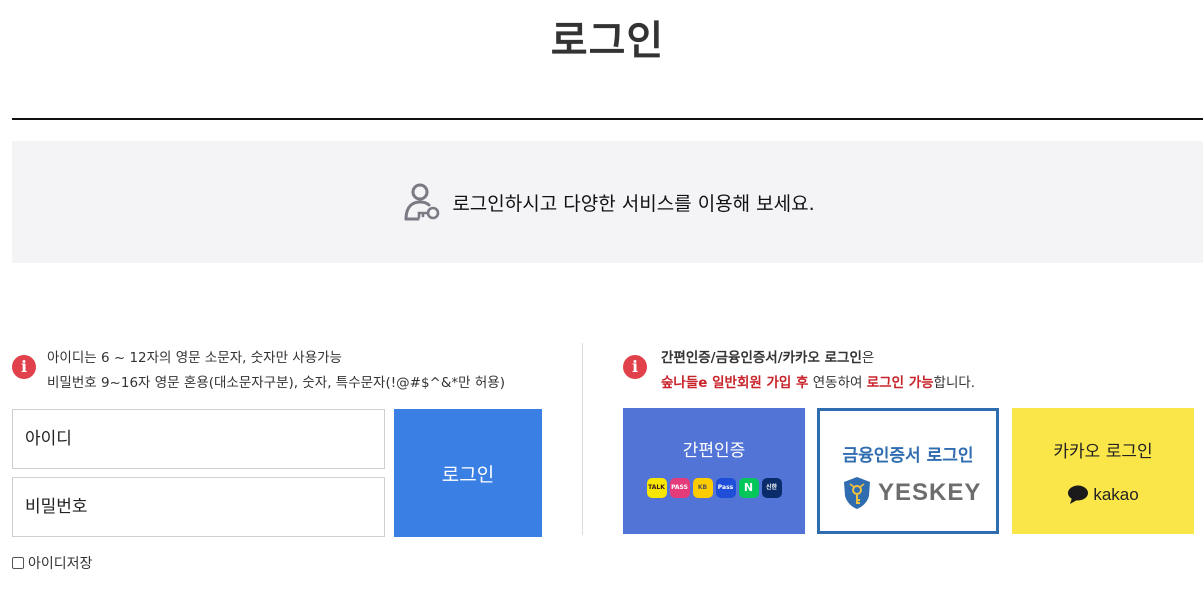 Image resolution: width=1203 pixels, height=596 pixels. What do you see at coordinates (908, 471) in the screenshot?
I see `financial-cert-login-button: 금융인증서 로그인 YESKEY` at bounding box center [908, 471].